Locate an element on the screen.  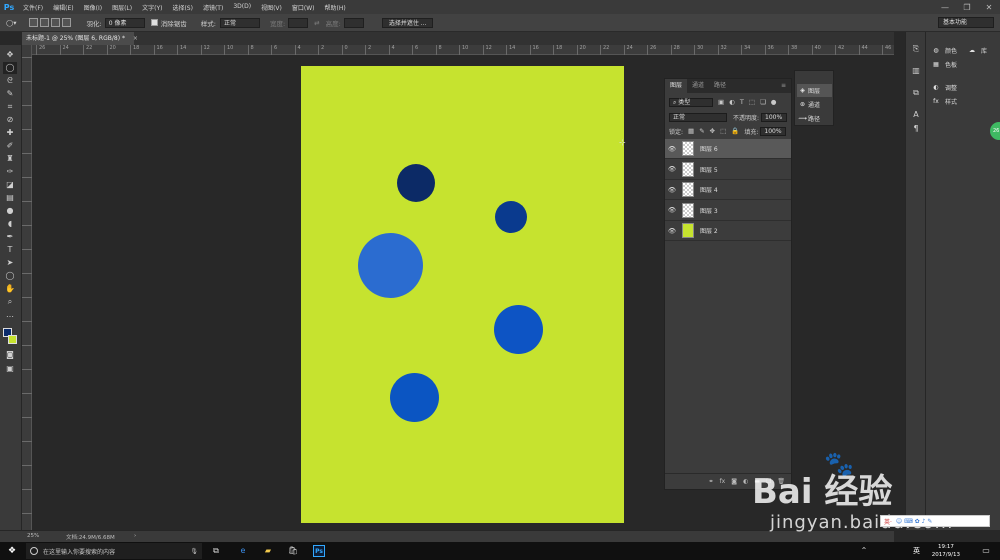
lasso-tool-icon: ᘓ is located at coordinates (10, 81).